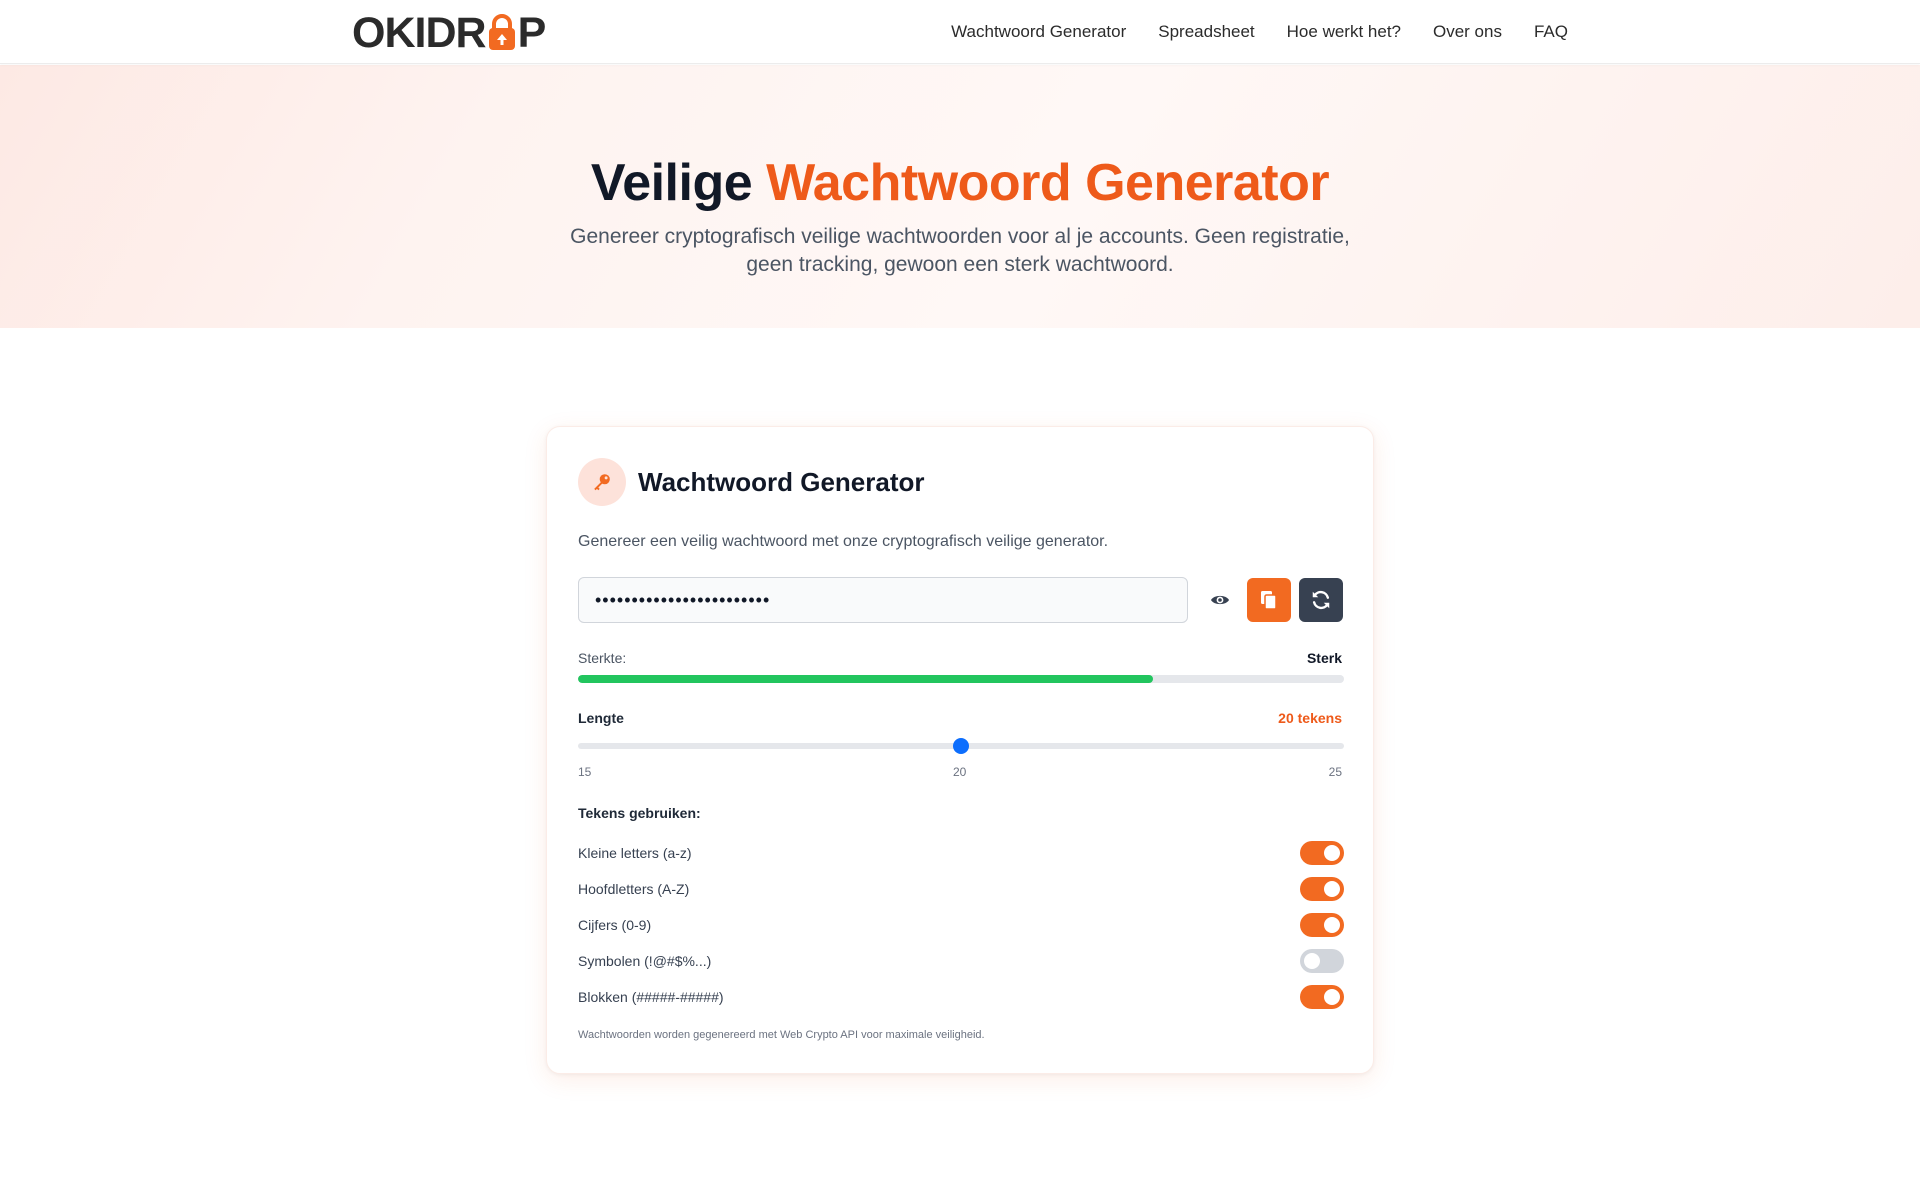 The height and width of the screenshot is (1200, 1920). Describe the element at coordinates (865, 679) in the screenshot. I see `strength-bar-fill` at that location.